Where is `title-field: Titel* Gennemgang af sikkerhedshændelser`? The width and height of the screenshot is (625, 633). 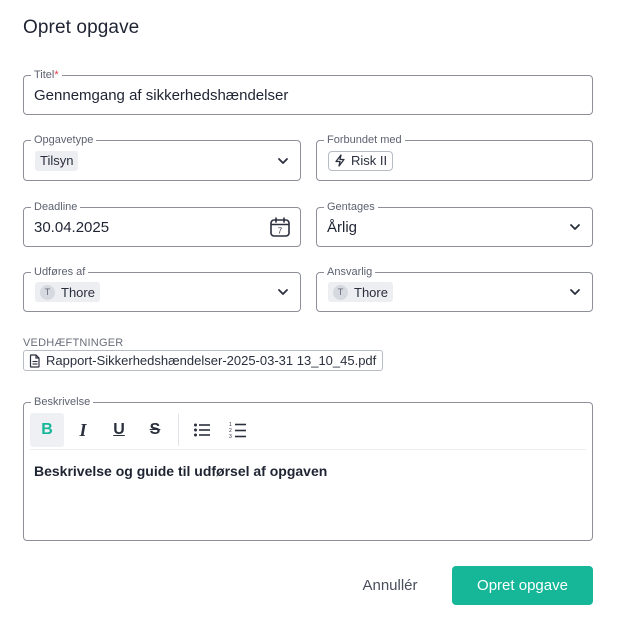
title-field: Titel* Gennemgang af sikkerhedshændelser is located at coordinates (308, 91).